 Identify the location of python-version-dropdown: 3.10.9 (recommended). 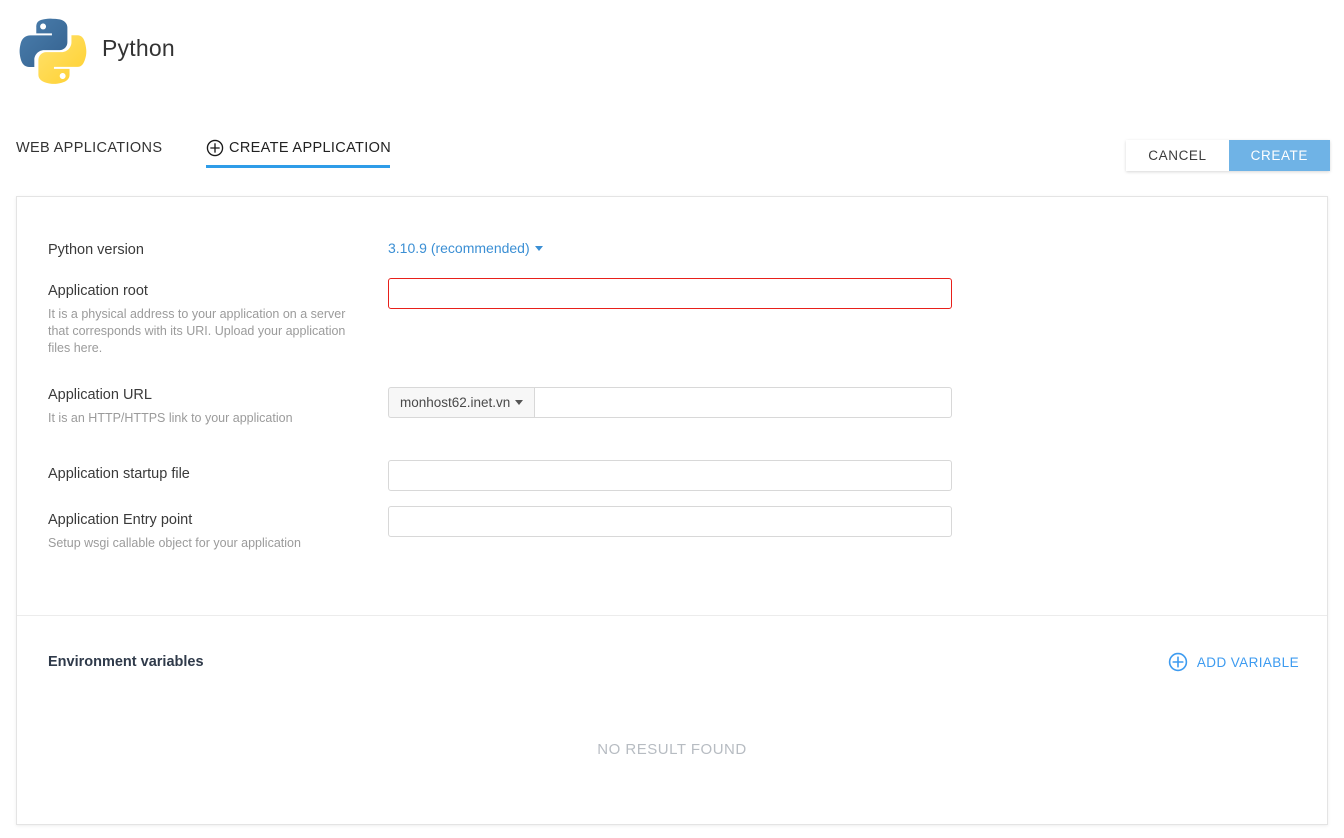
(465, 249).